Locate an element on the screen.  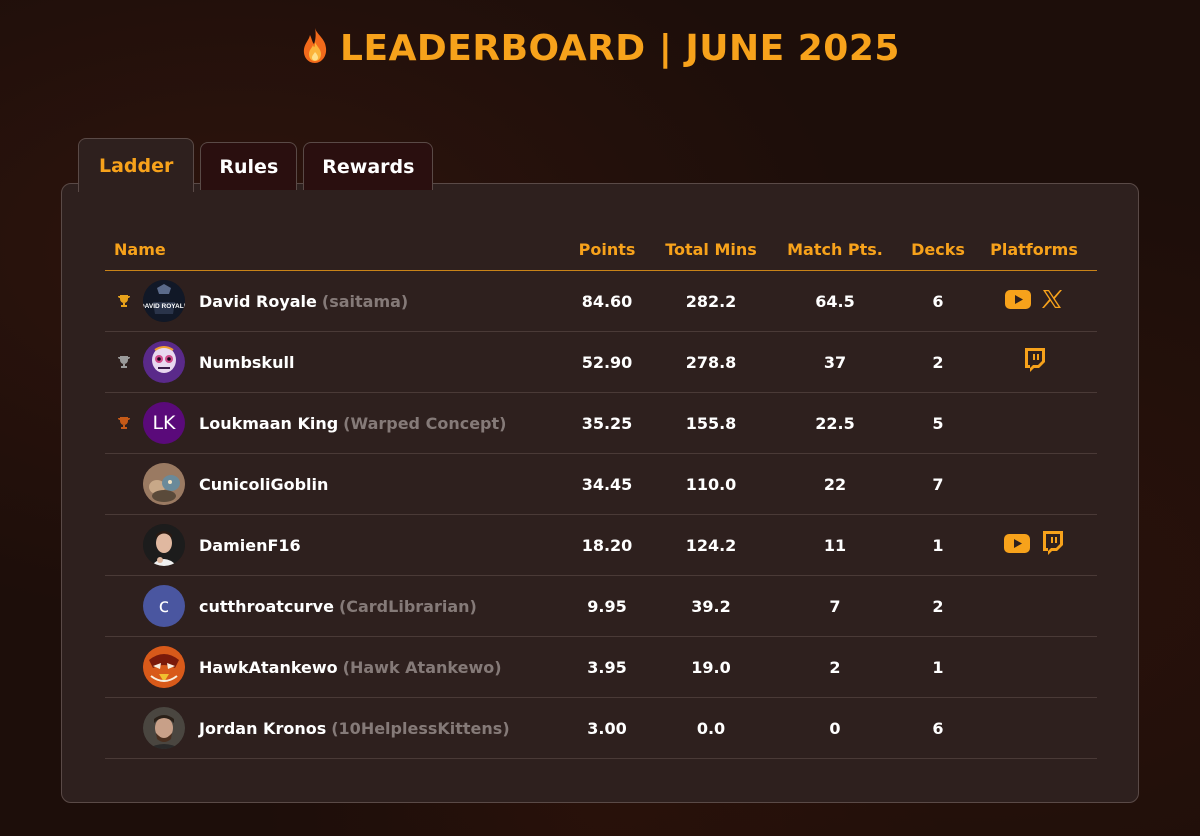
fire-icon is located at coordinates (315, 49).